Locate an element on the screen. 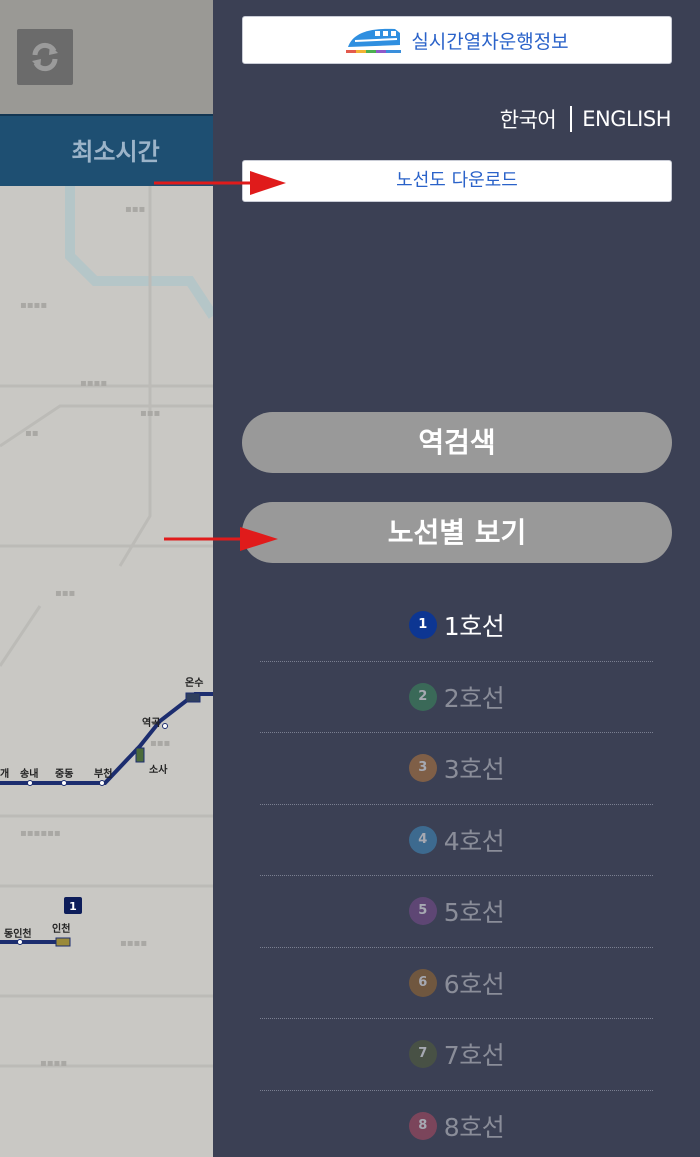 Image resolution: width=700 pixels, height=1157 pixels. station-dongincheon: 동인천 is located at coordinates (18, 933).